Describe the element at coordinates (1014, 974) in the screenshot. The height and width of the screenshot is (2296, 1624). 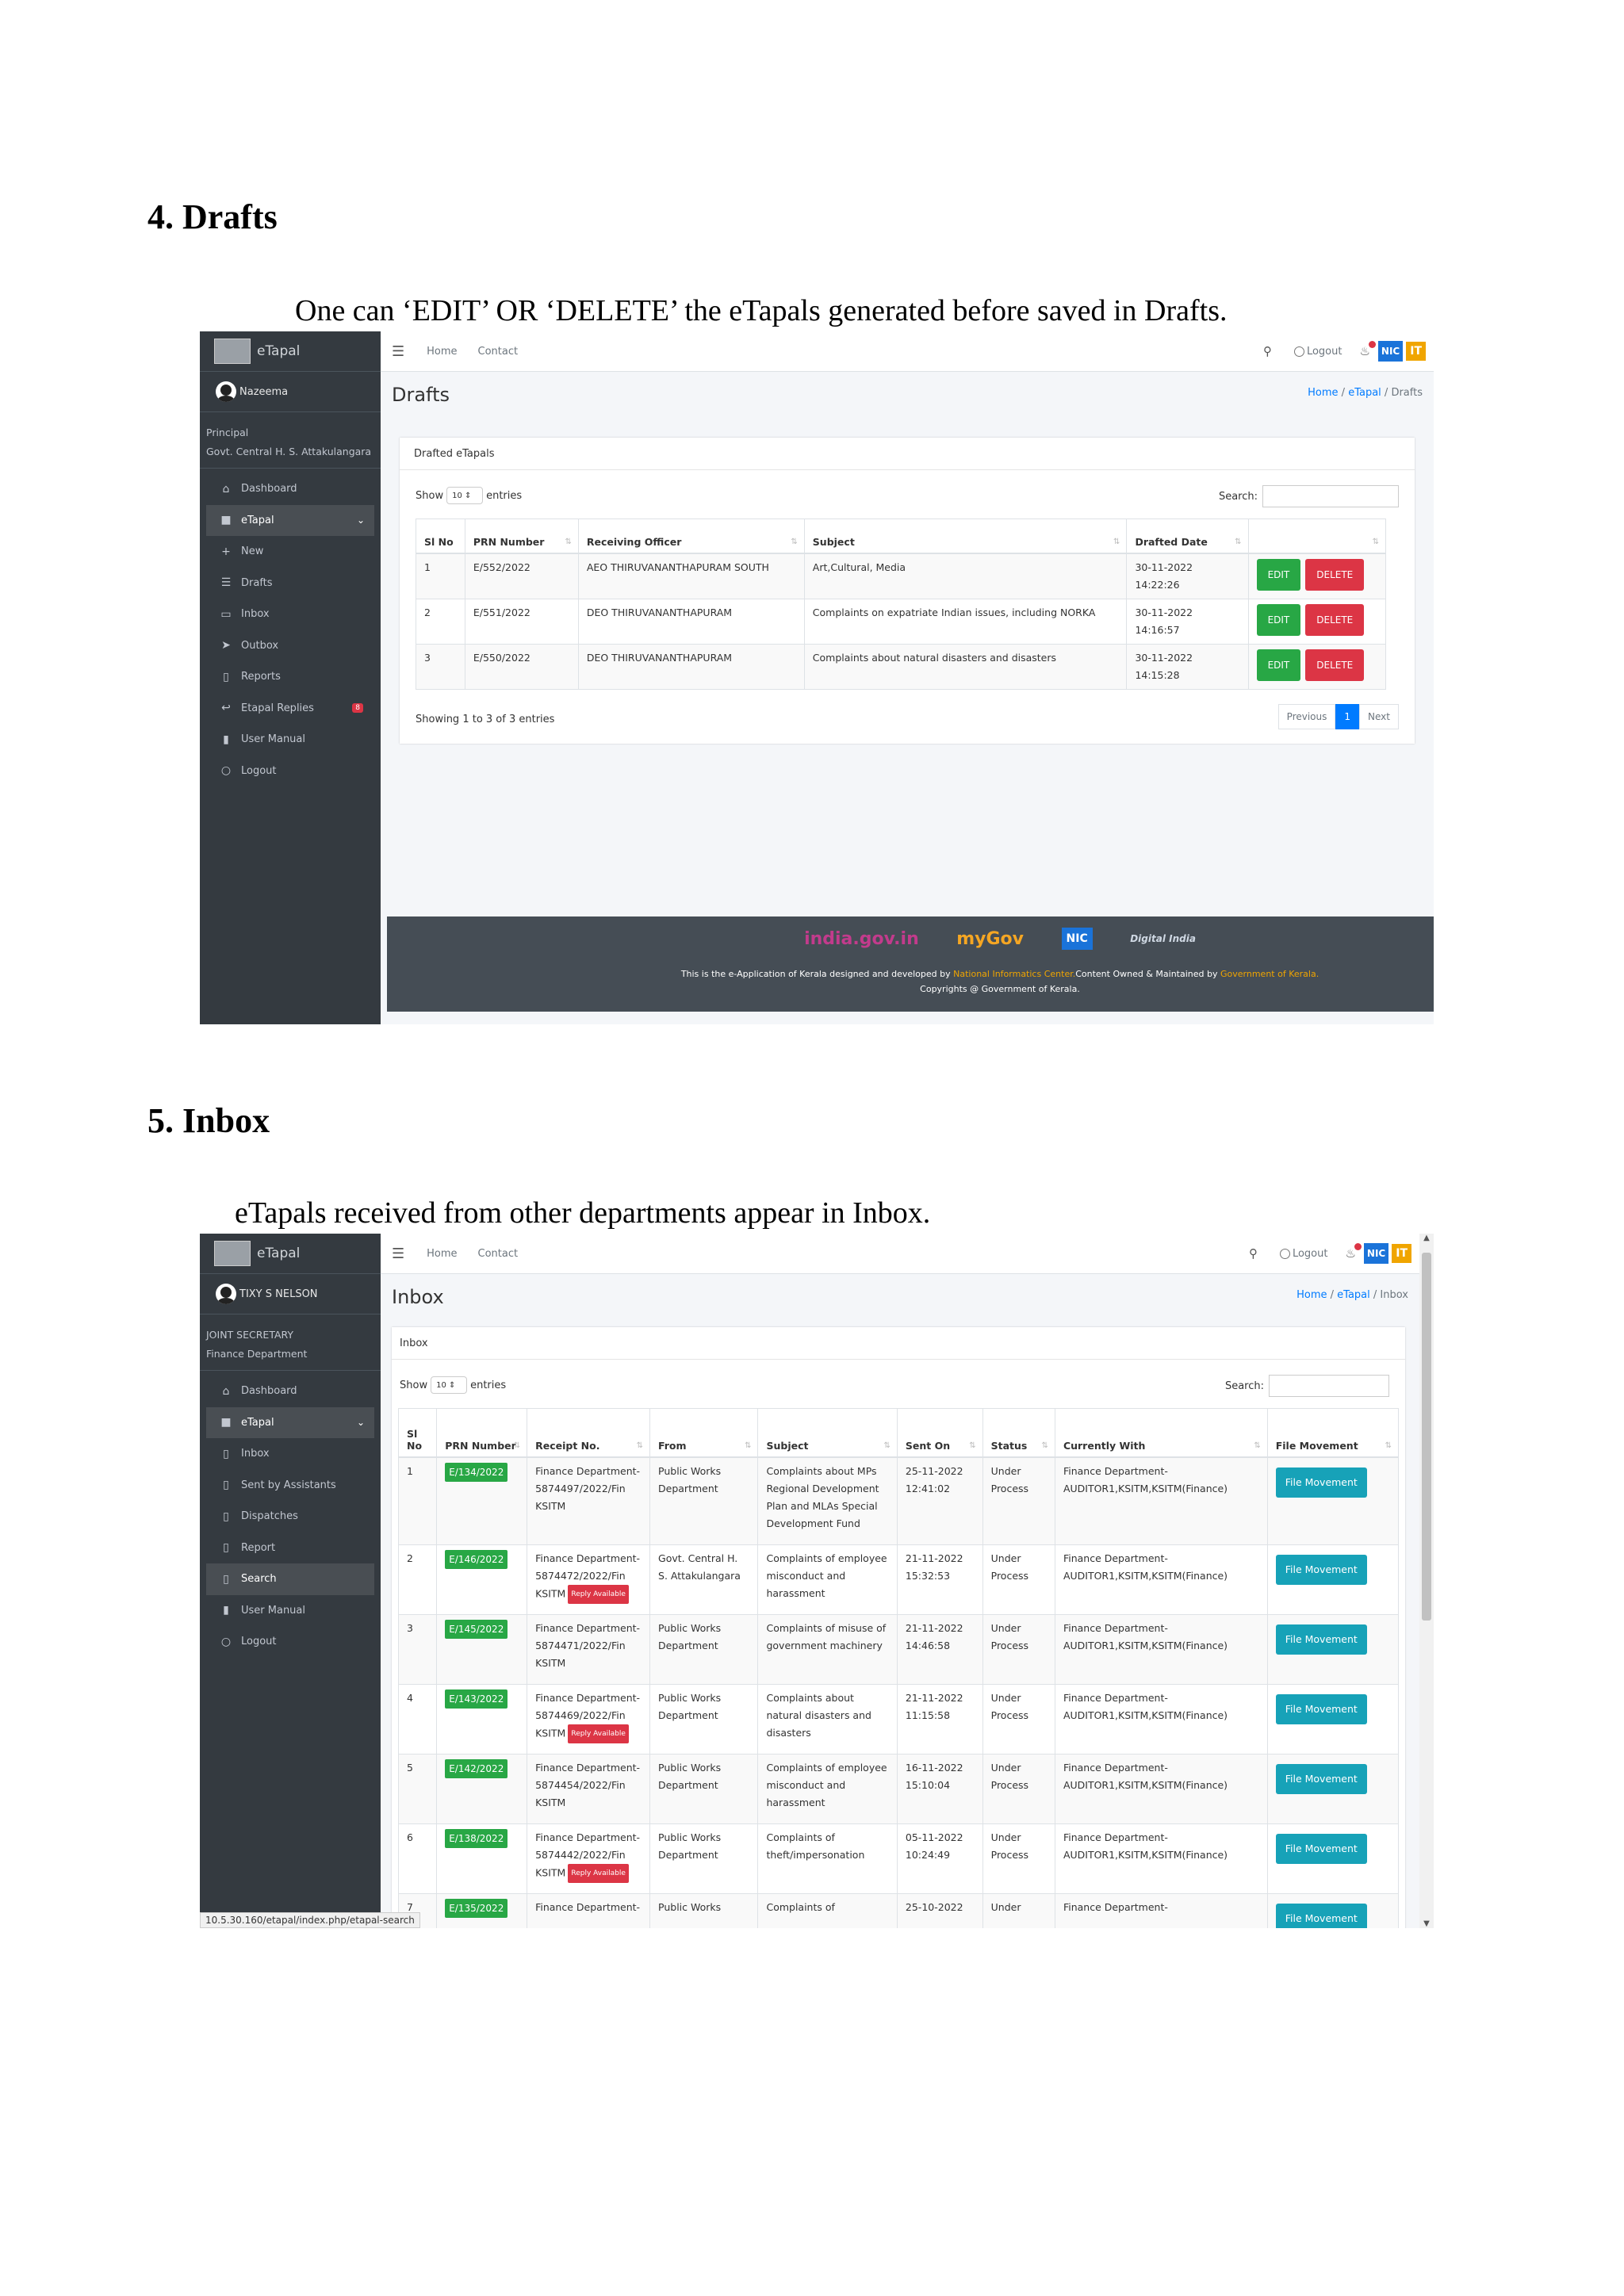
I see `nic-link: National Informatics Center.` at that location.